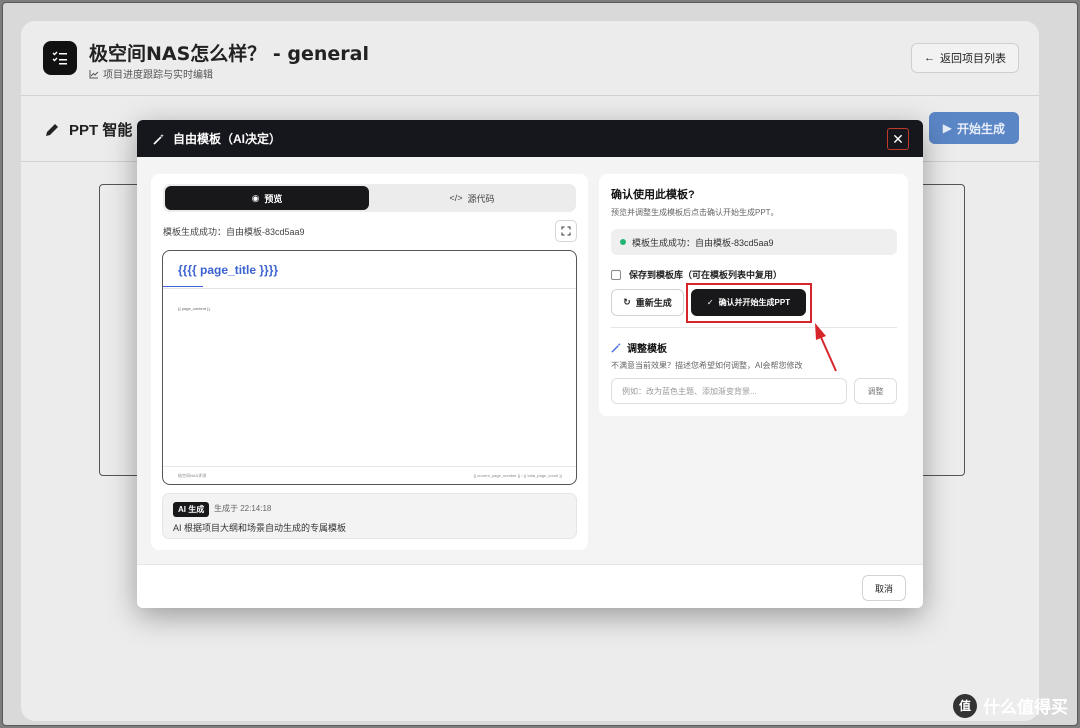 This screenshot has width=1080, height=728. What do you see at coordinates (192, 475) in the screenshot?
I see `preview-footer-left: 极空间NAS评测` at bounding box center [192, 475].